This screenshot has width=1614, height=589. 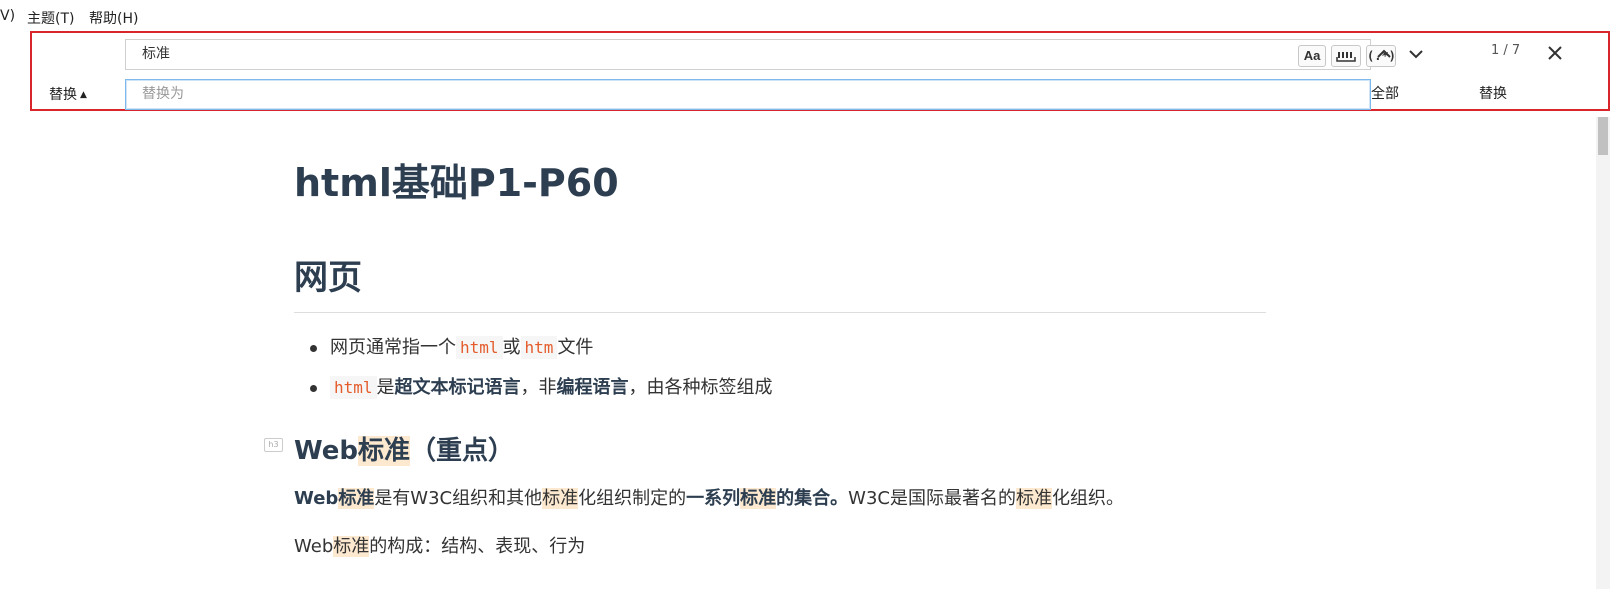 I want to click on previous-match-button, so click(x=1384, y=54).